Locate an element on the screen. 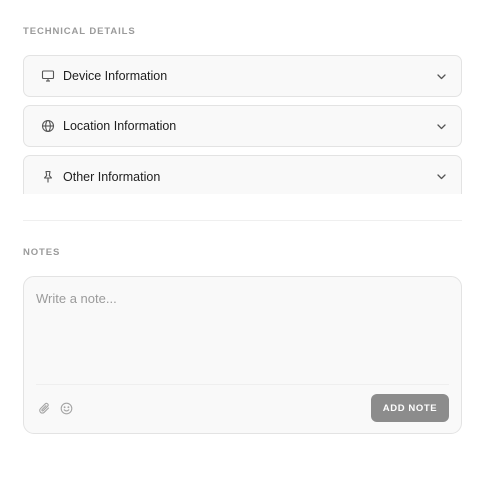  composer-divider is located at coordinates (242, 384).